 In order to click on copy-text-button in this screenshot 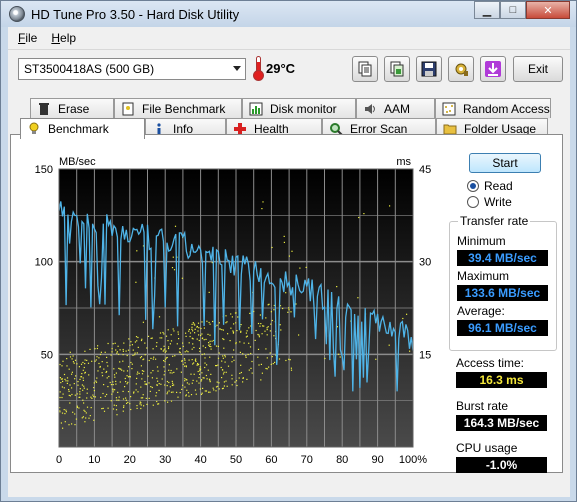, I will do `click(365, 69)`.